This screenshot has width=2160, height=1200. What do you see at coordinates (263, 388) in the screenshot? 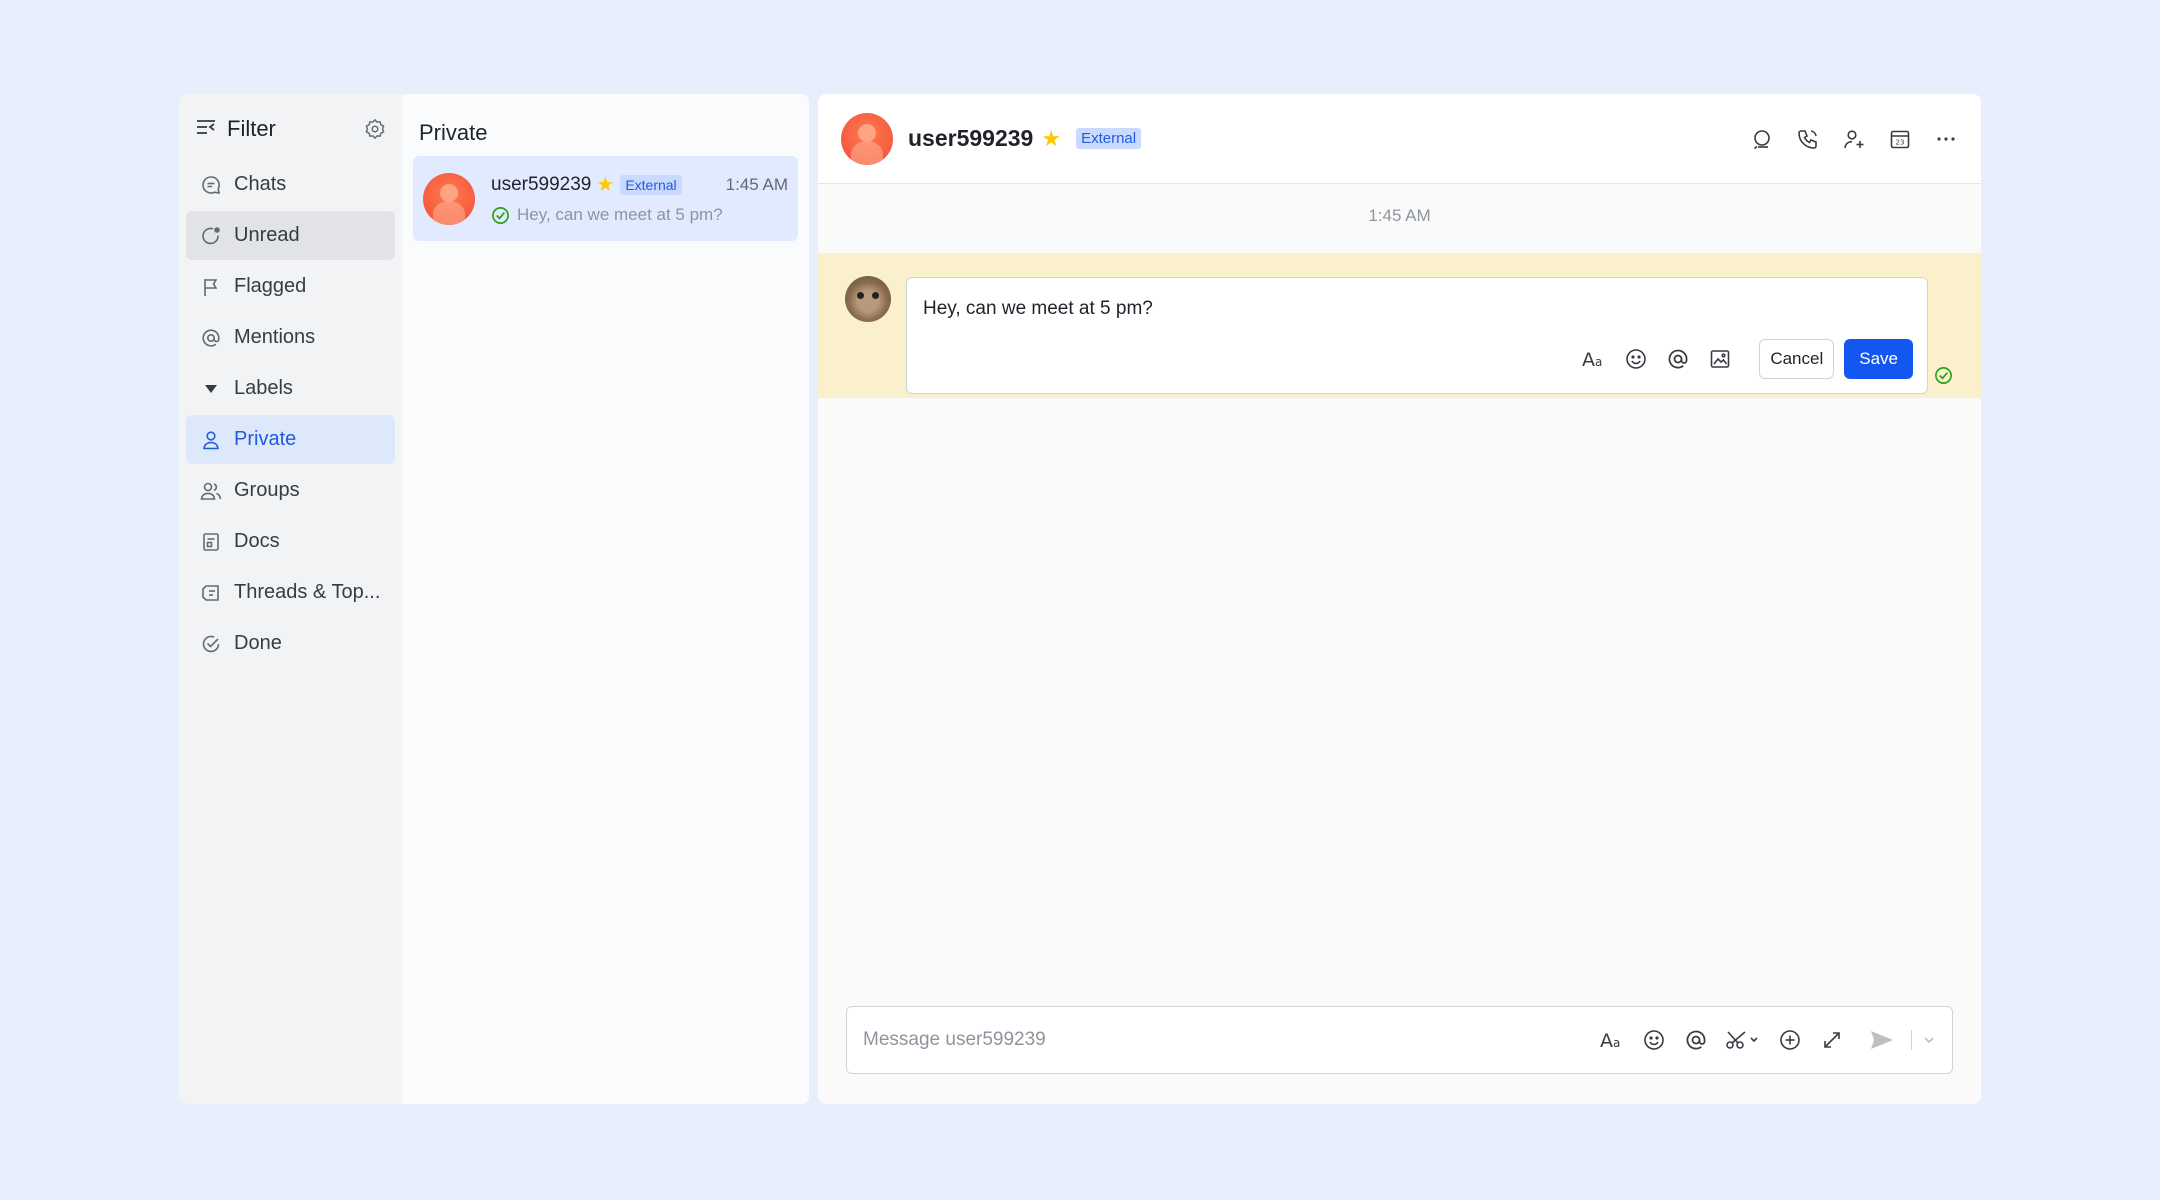
I see `sidebar-item-label: Labels` at bounding box center [263, 388].